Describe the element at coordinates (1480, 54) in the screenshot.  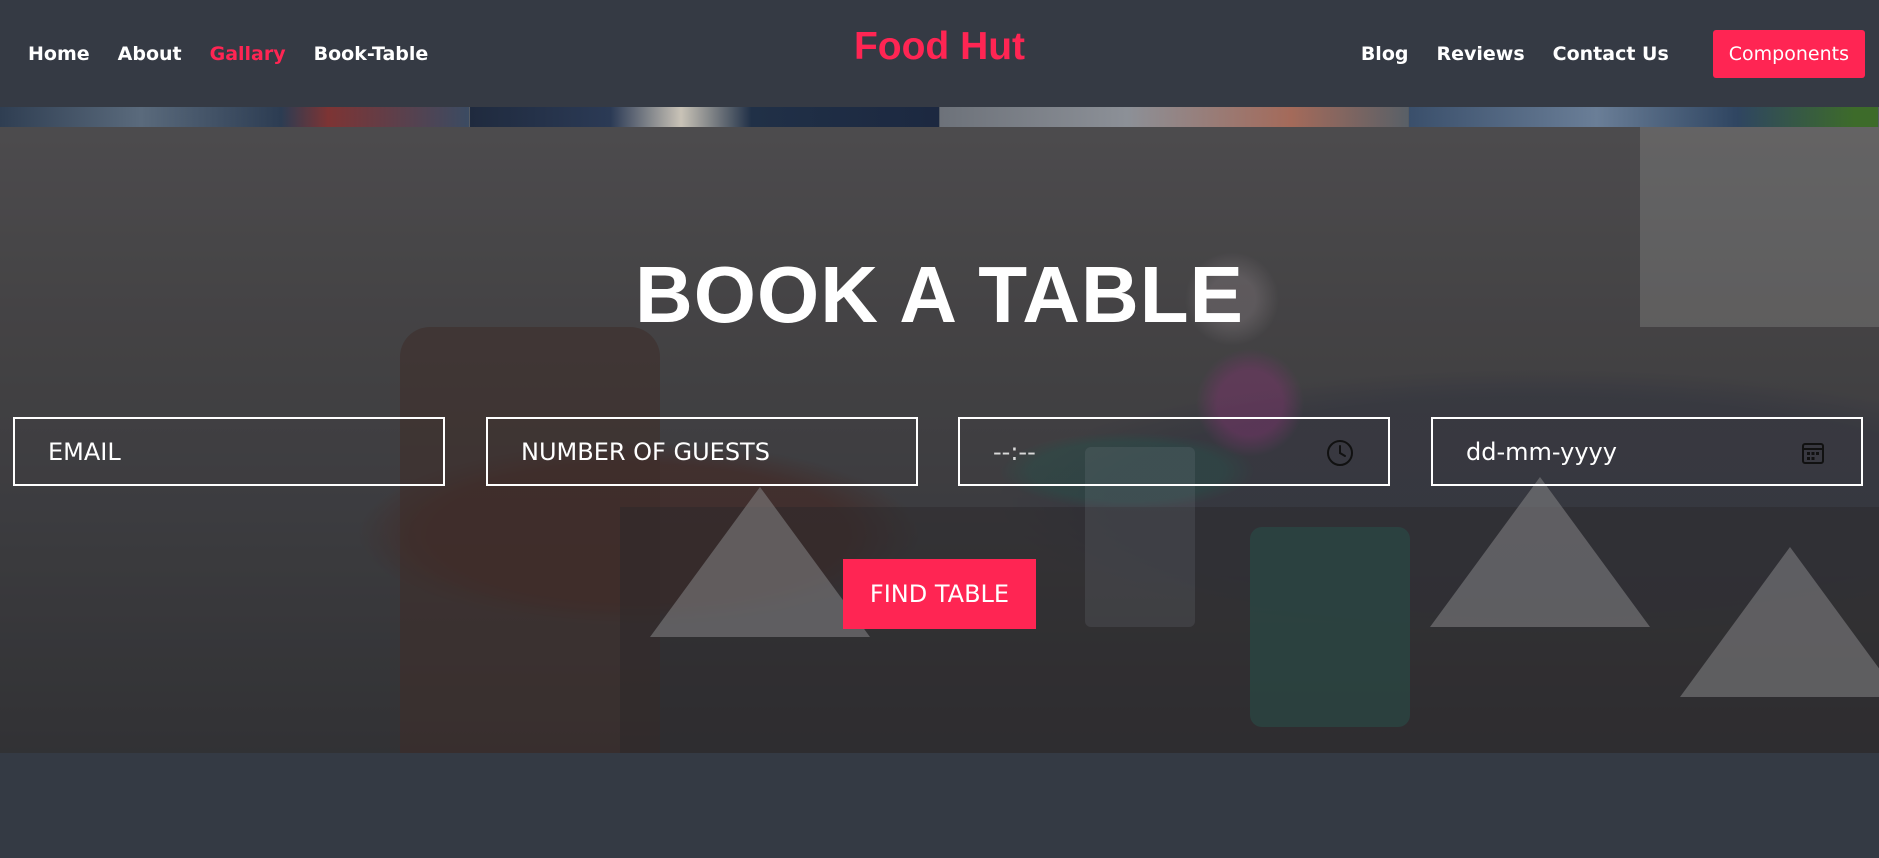
I see `nav-link-reviews: Reviews` at that location.